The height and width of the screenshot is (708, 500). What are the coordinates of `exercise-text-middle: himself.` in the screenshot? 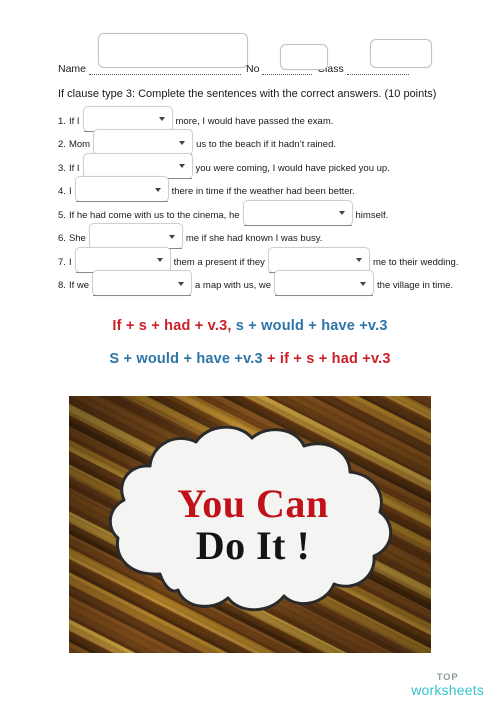 It's located at (372, 215).